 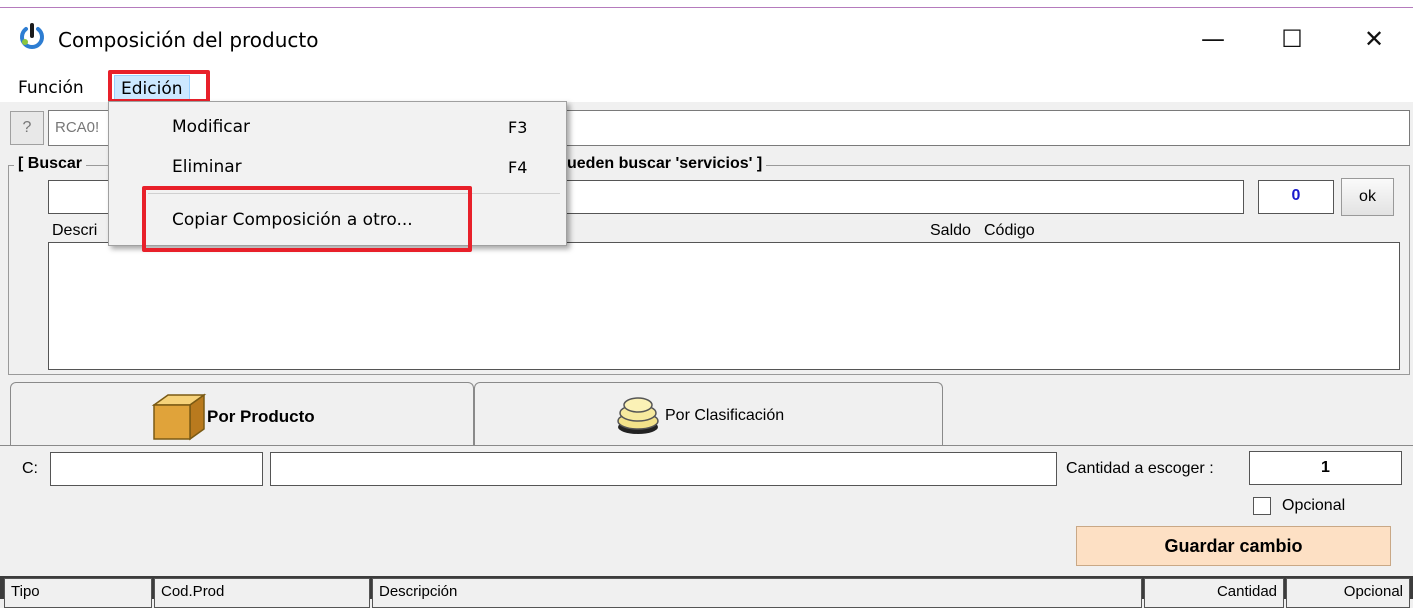 I want to click on tab-por-clasificacion-label: Por Clasificación, so click(x=725, y=415).